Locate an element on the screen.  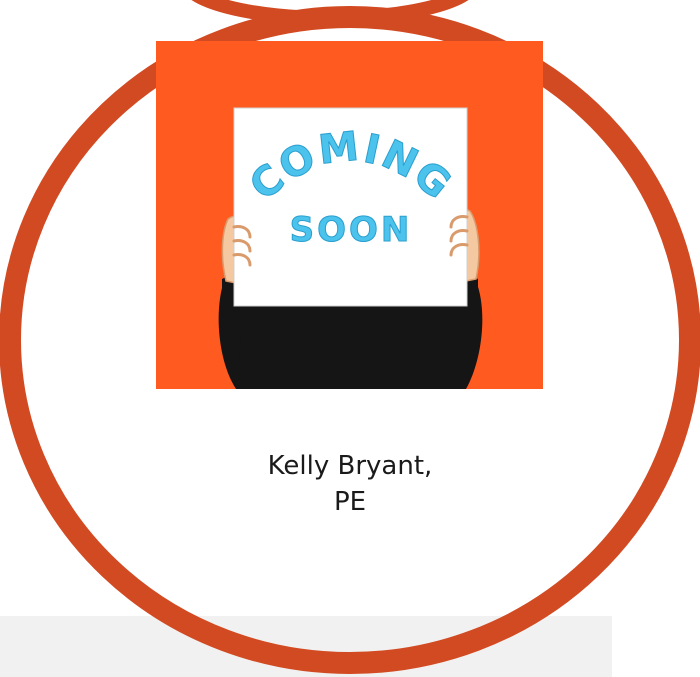
sign-text-soon: SOON is located at coordinates (351, 230).